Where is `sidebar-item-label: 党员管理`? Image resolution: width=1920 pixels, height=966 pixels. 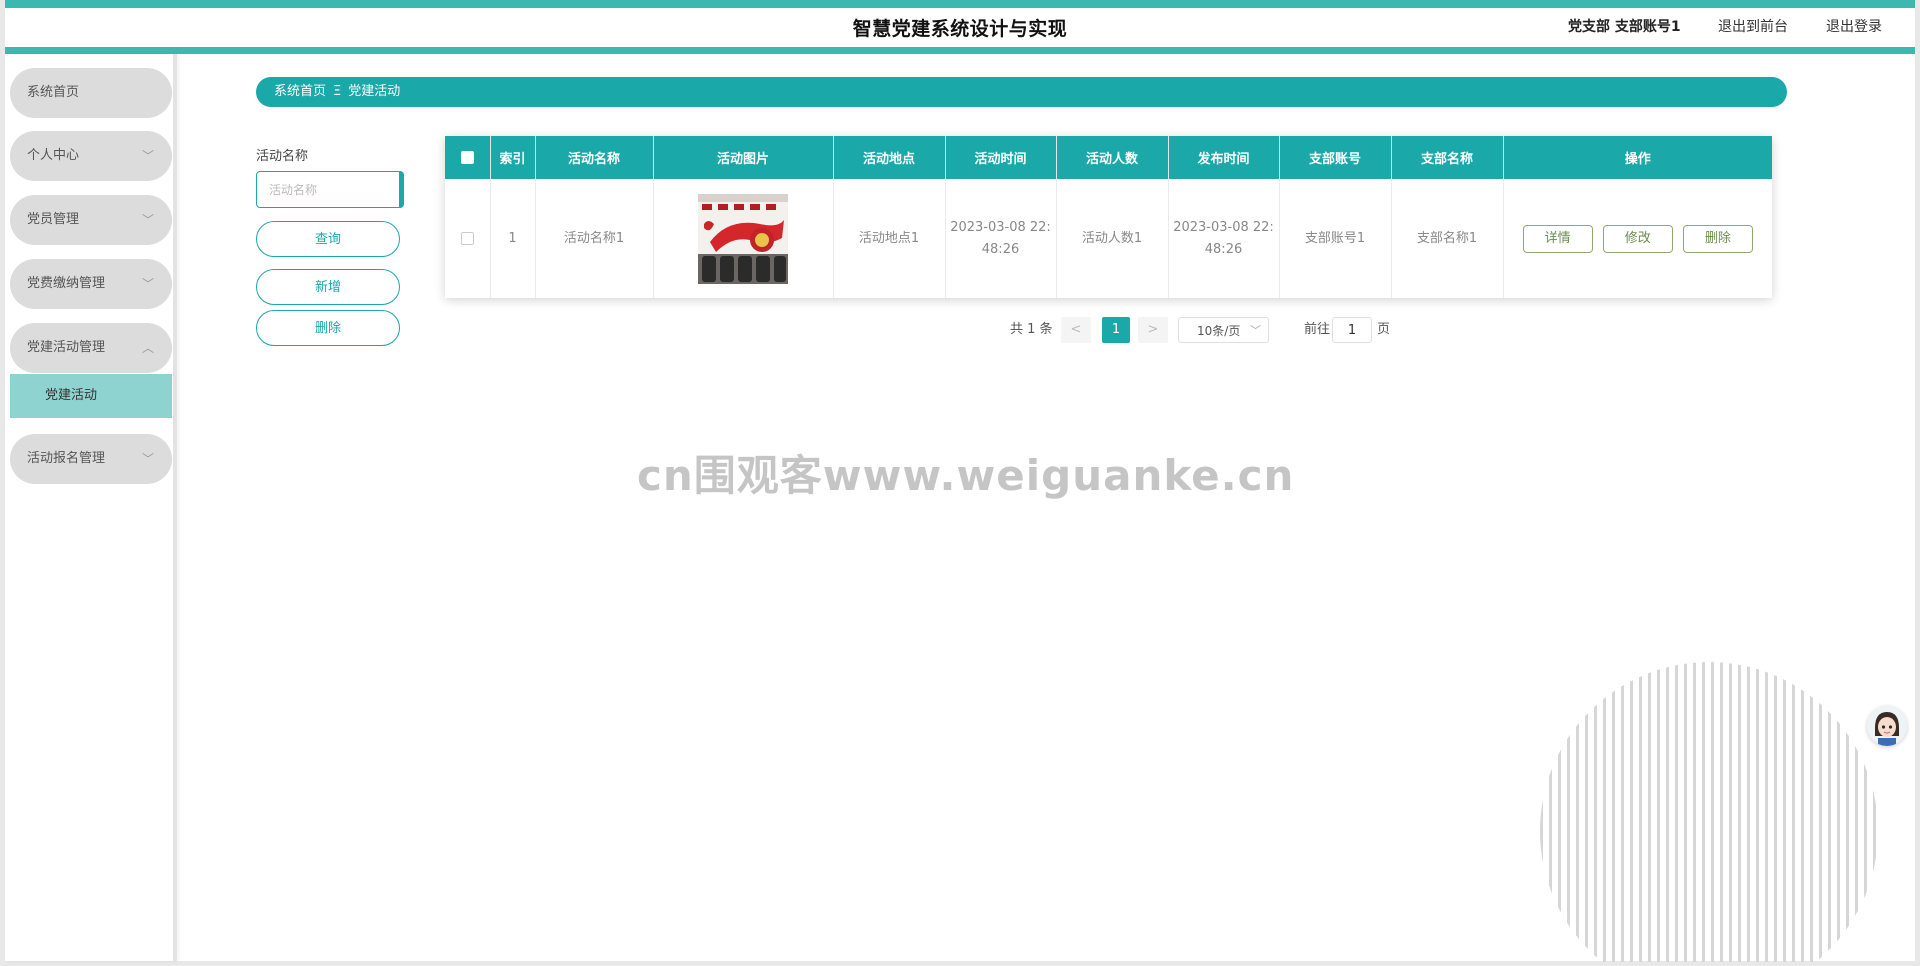 sidebar-item-label: 党员管理 is located at coordinates (53, 219).